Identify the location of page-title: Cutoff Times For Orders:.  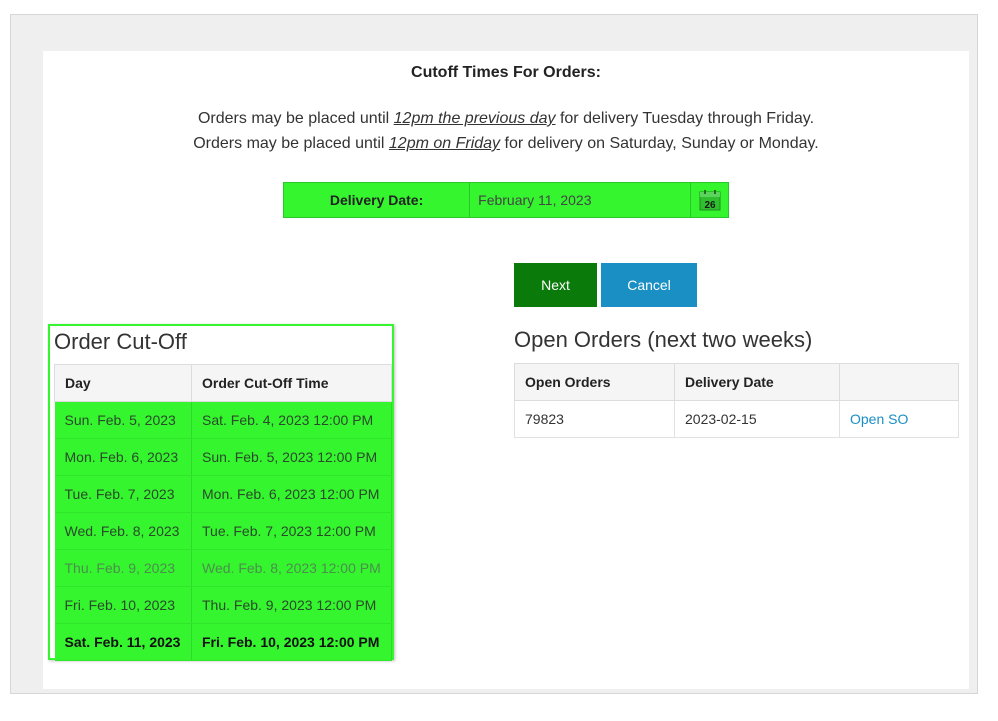
(506, 72).